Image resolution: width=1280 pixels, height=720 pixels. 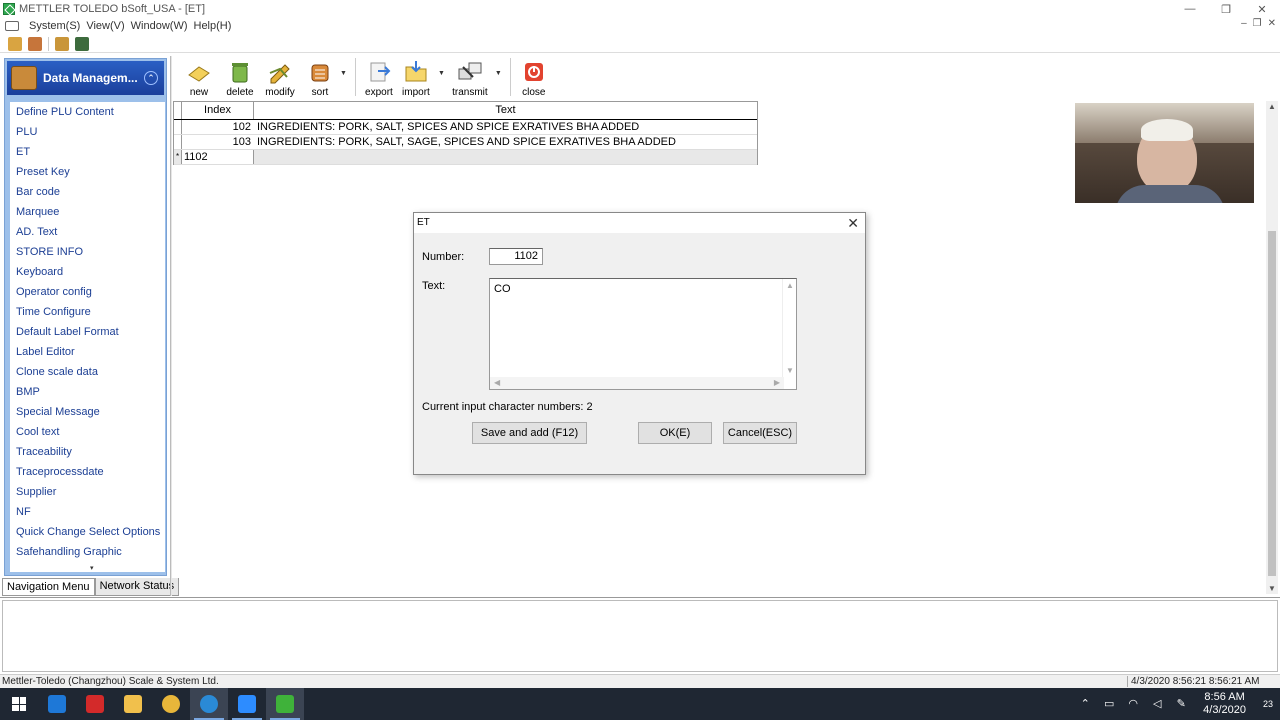 I want to click on taskbar-clock: 8:56 AM 4/3/2020, so click(x=1224, y=704).